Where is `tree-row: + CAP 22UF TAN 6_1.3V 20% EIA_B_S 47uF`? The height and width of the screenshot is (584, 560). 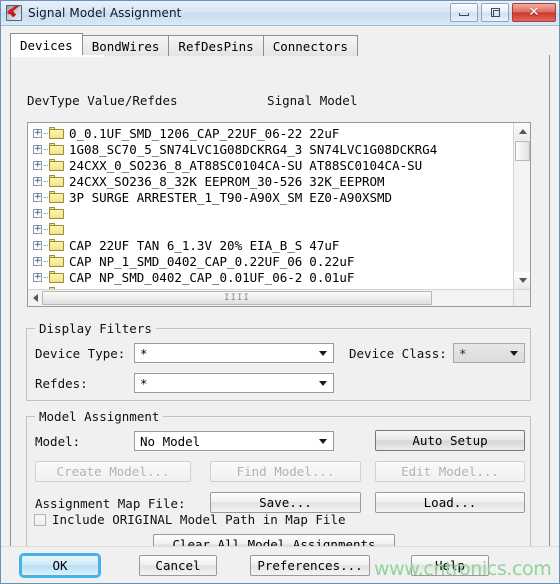
tree-row: + CAP 22UF TAN 6_1.3V 20% EIA_B_S 47uF is located at coordinates (271, 245).